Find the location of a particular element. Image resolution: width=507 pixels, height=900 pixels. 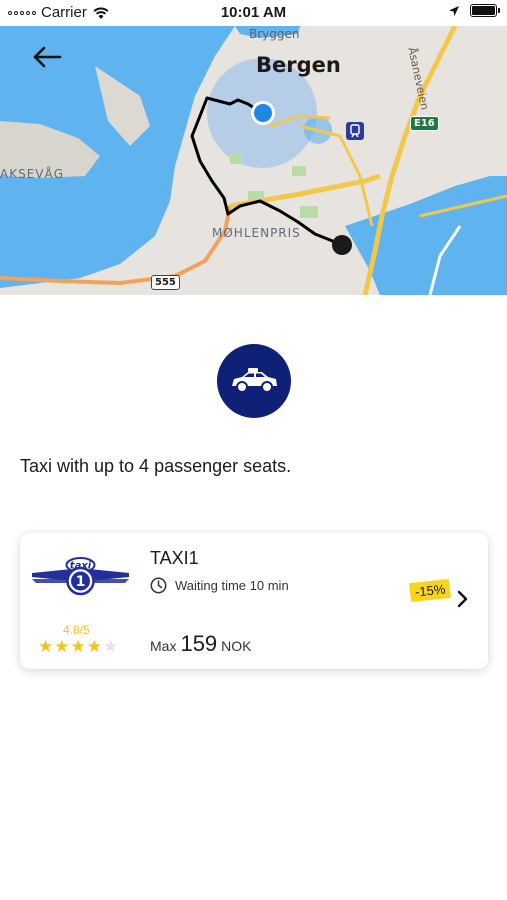

map-label-laksevag: AKSEVÅG is located at coordinates (32, 174).